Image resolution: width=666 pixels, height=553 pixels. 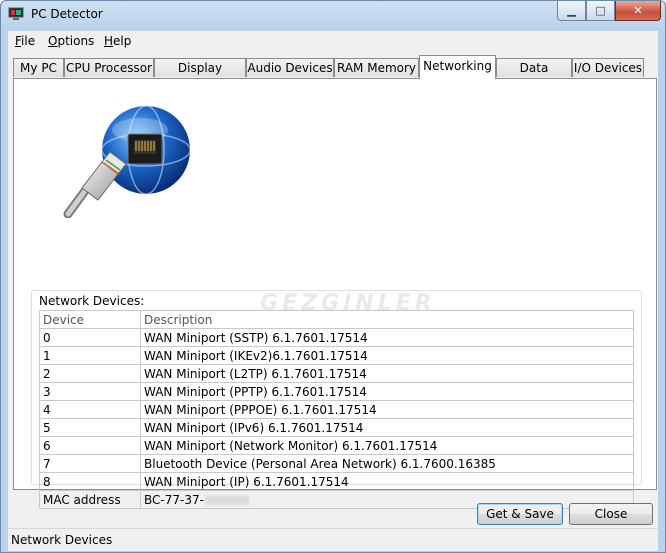 What do you see at coordinates (387, 373) in the screenshot?
I see `description-cell: WAN Miniport (L2TP) 6.1.7601.17514` at bounding box center [387, 373].